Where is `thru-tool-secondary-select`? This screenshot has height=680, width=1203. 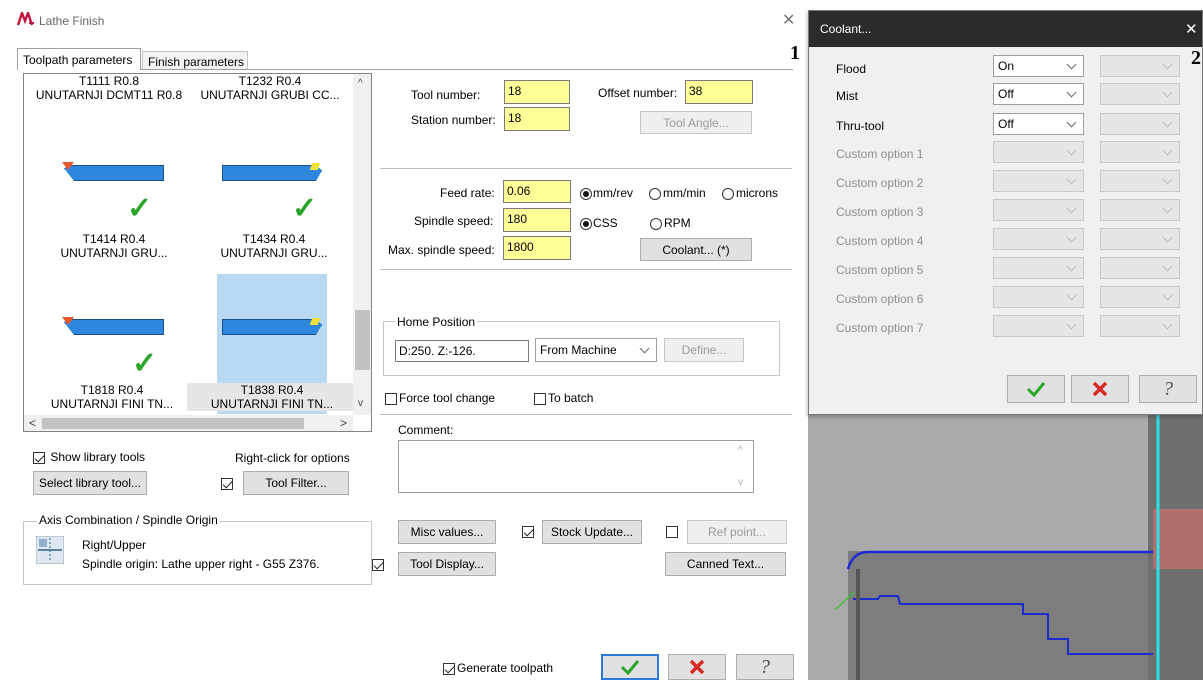 thru-tool-secondary-select is located at coordinates (1140, 124).